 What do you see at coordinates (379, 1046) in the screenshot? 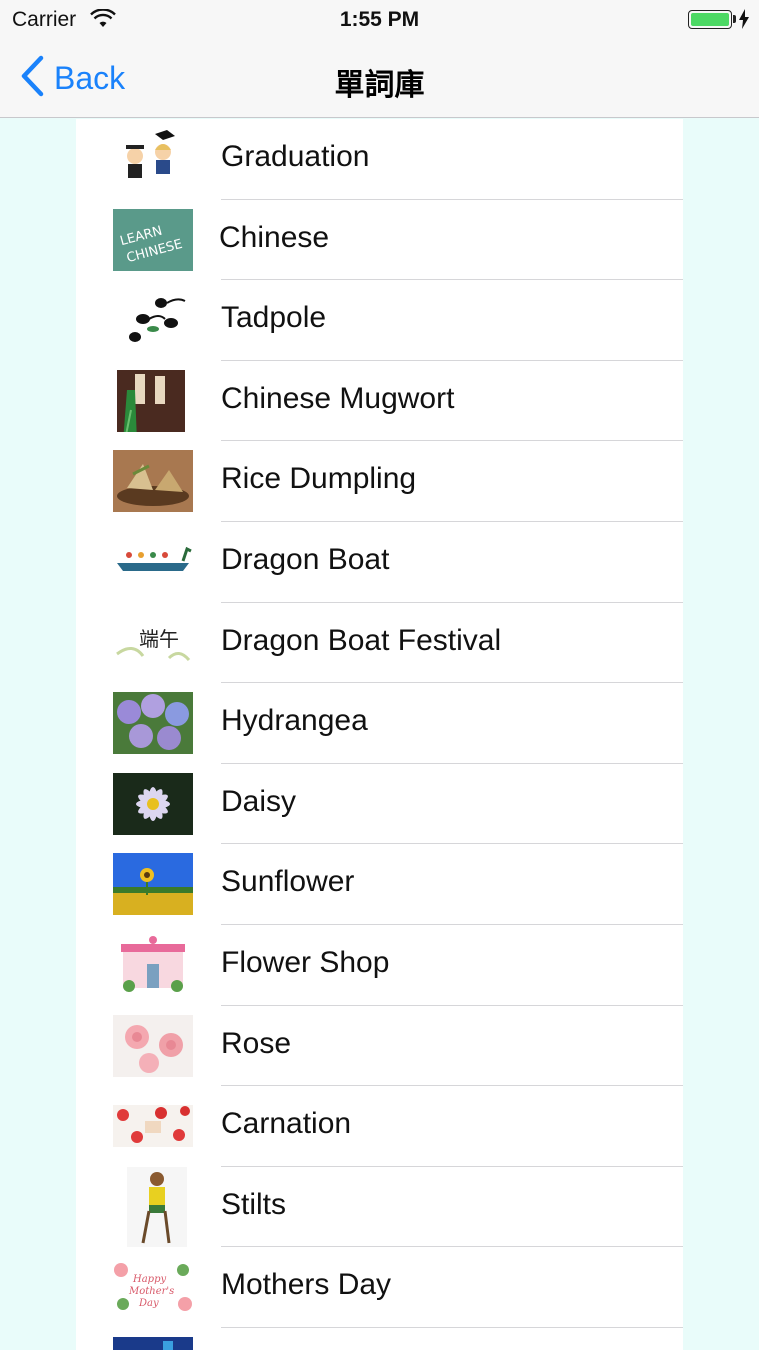
I see `list-item: Rose` at bounding box center [379, 1046].